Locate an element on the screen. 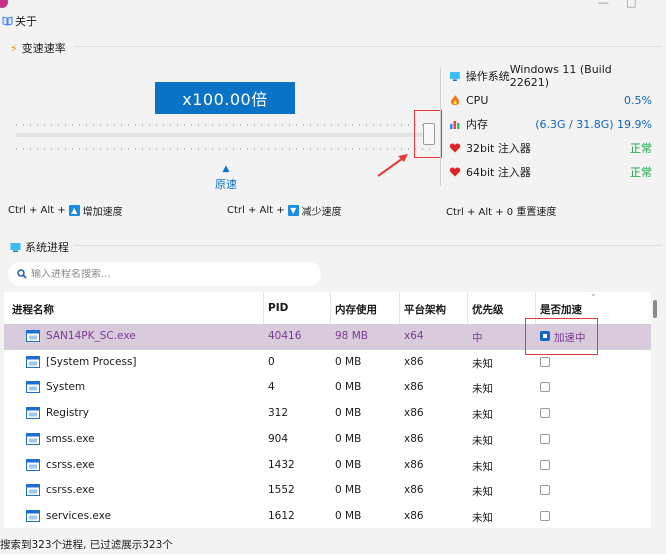  up-arrow-icon: ▲ is located at coordinates (74, 210).